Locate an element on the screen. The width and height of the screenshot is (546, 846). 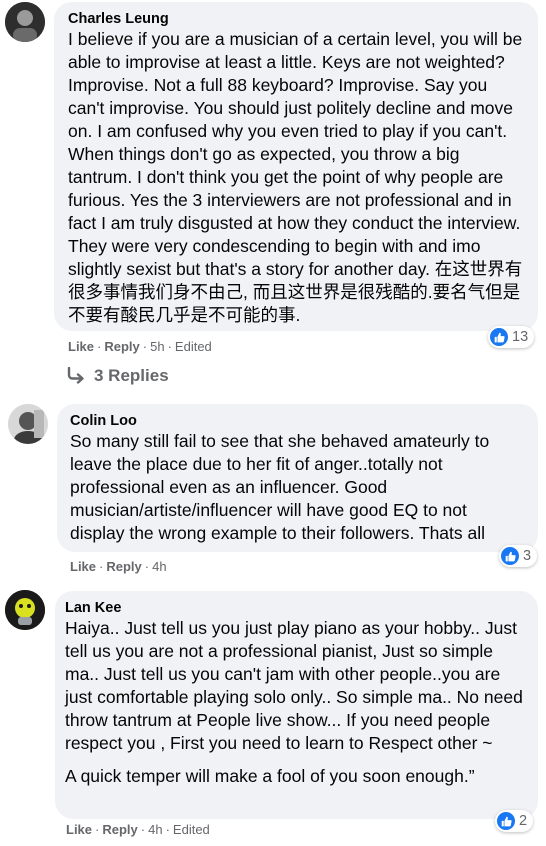
comment-actions: Like · Reply · 5h · Edited is located at coordinates (140, 346).